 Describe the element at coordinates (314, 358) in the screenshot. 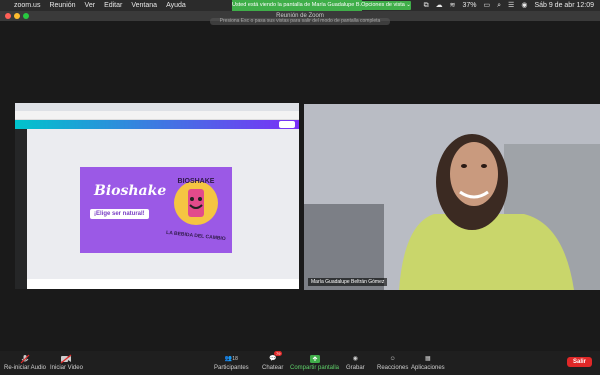

I see `share-screen-icon` at that location.